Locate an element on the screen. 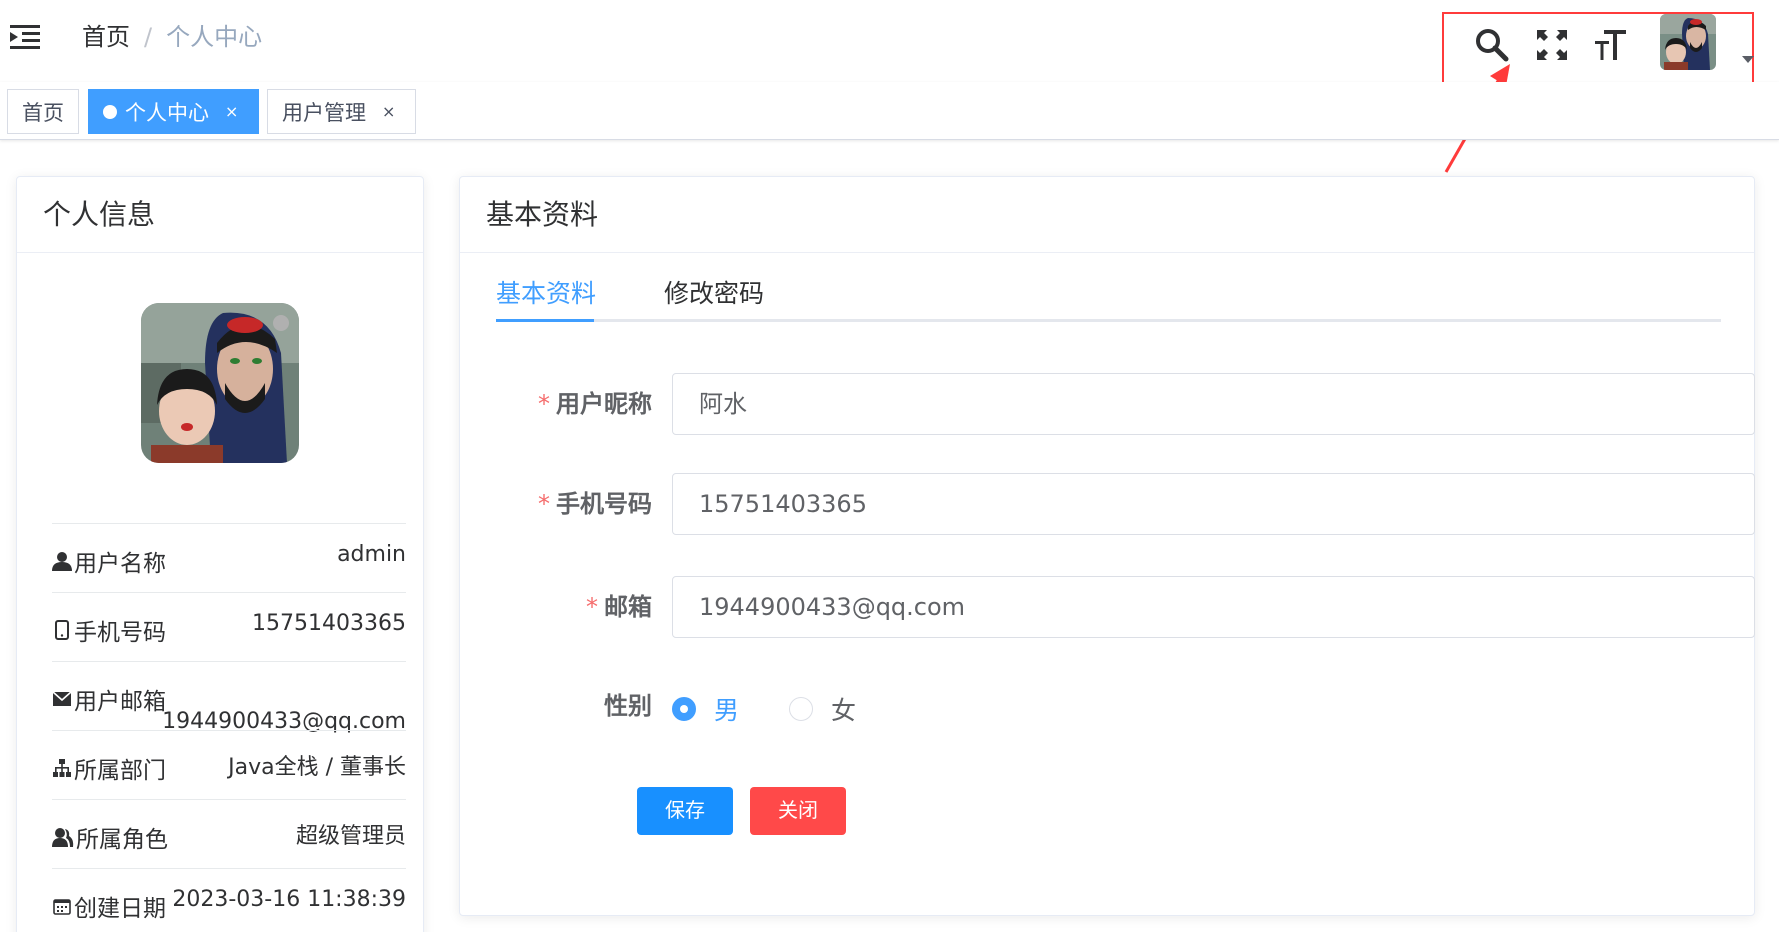  breadcrumb-current: 个人中心 is located at coordinates (214, 37).